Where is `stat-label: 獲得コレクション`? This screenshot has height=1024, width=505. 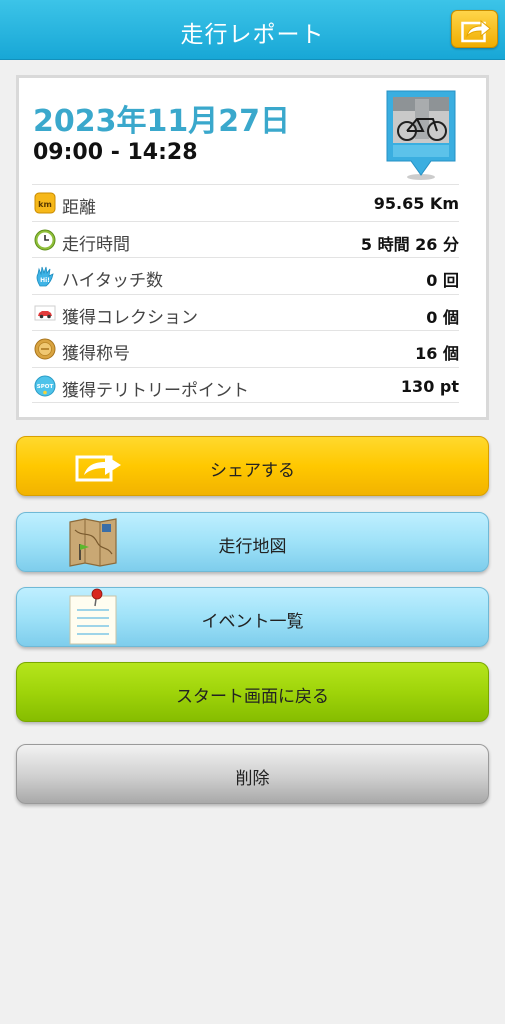 stat-label: 獲得コレクション is located at coordinates (130, 317).